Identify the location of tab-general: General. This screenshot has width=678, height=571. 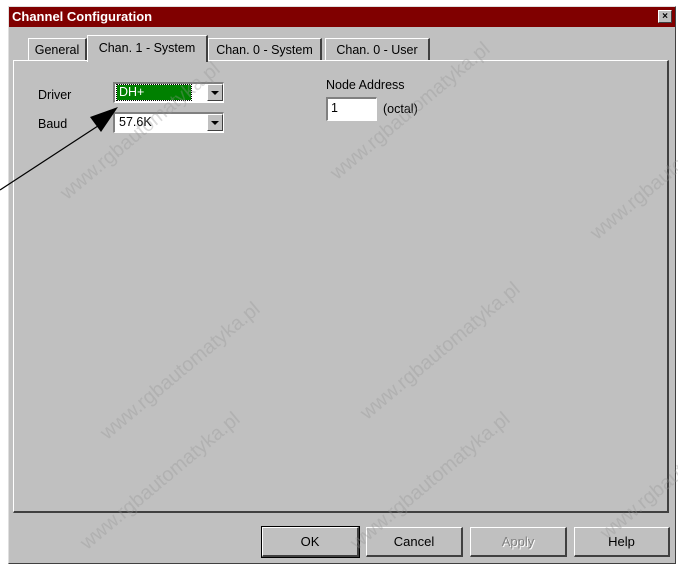
(57, 49).